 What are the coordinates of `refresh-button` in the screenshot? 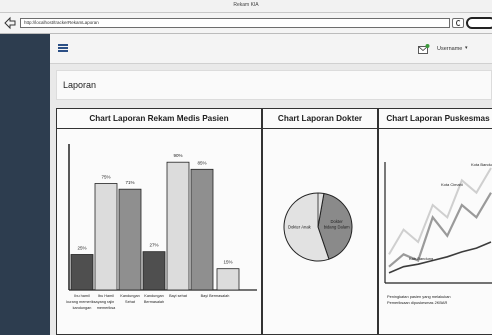 It's located at (458, 23).